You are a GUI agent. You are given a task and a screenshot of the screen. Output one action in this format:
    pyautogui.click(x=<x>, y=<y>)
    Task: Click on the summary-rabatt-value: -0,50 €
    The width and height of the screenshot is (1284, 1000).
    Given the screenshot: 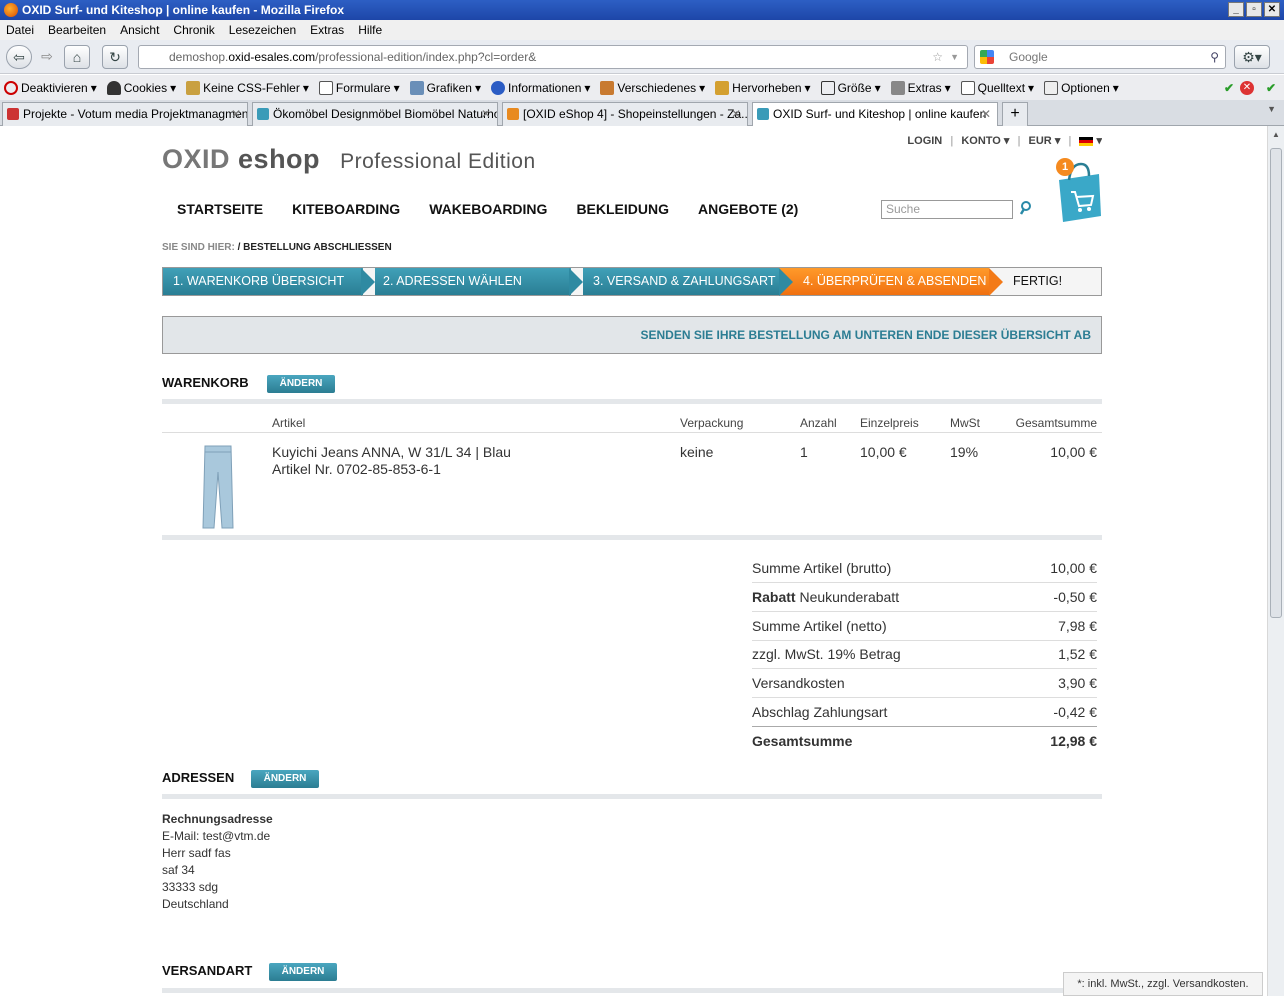 What is the action you would take?
    pyautogui.click(x=1075, y=597)
    